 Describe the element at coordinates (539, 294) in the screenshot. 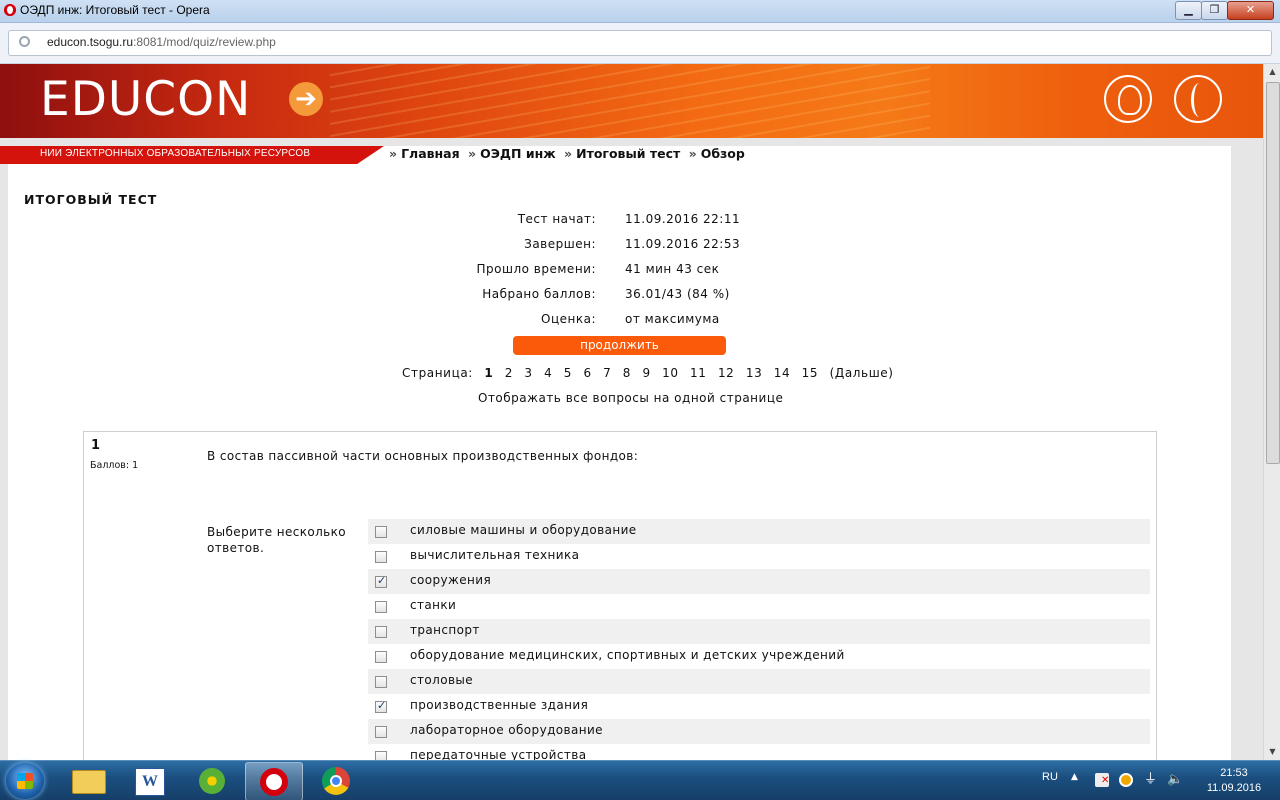

I see `summary-label: Набрано баллов:` at that location.